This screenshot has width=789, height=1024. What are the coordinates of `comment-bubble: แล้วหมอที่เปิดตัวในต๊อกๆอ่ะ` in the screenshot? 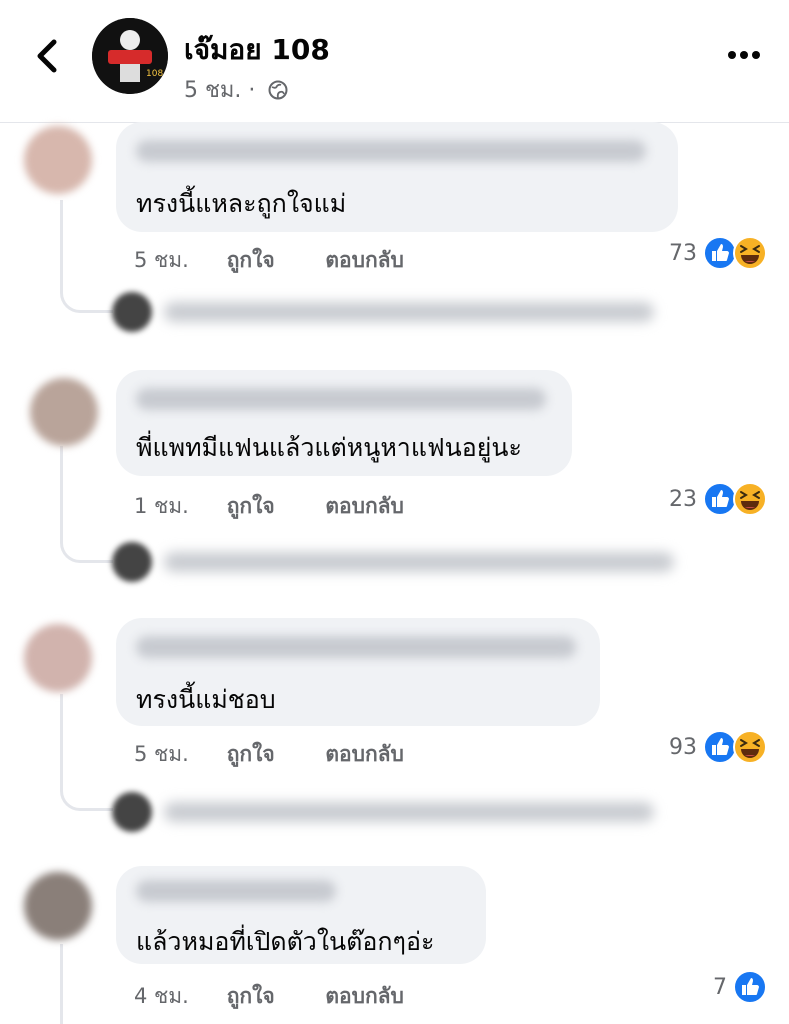 It's located at (301, 915).